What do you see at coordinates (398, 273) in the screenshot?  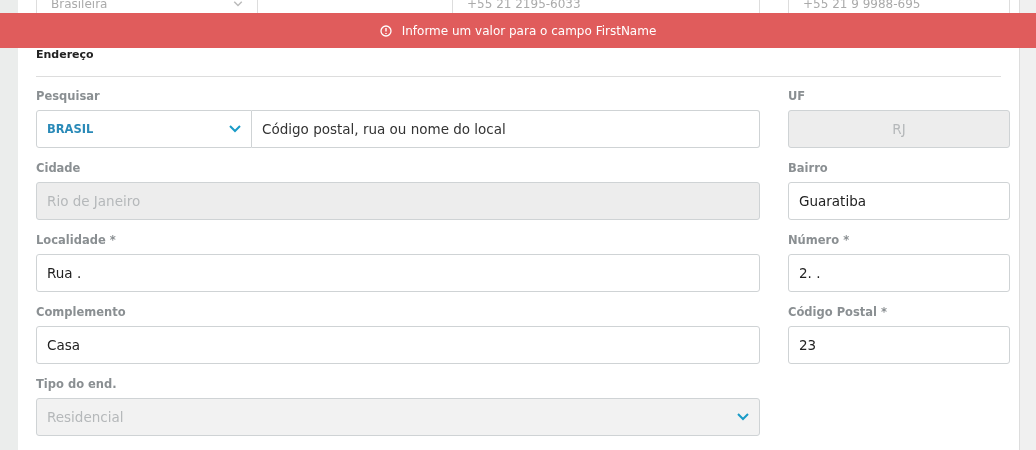 I see `input-field: Rua .` at bounding box center [398, 273].